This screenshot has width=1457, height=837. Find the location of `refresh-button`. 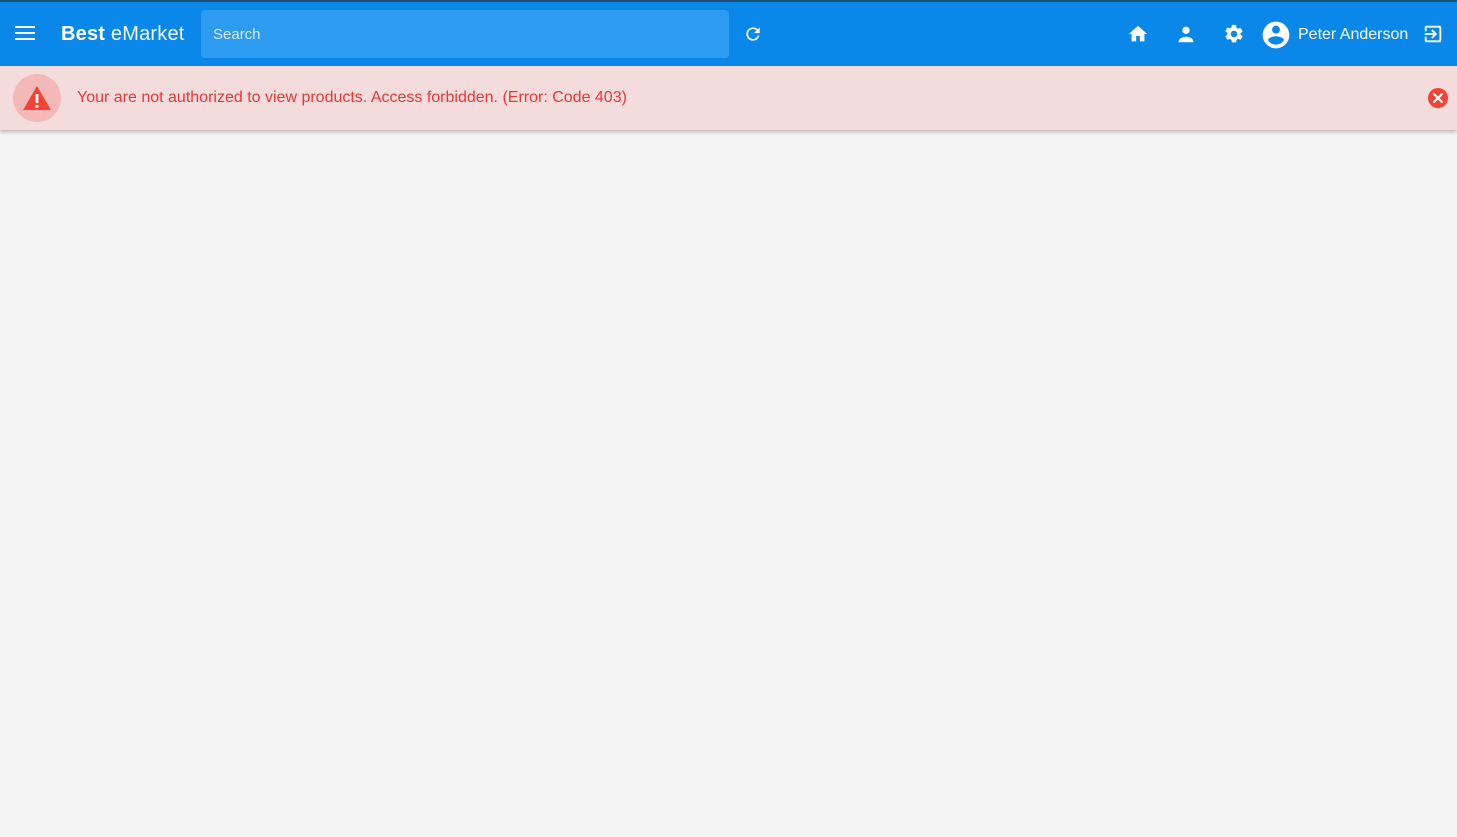

refresh-button is located at coordinates (753, 34).